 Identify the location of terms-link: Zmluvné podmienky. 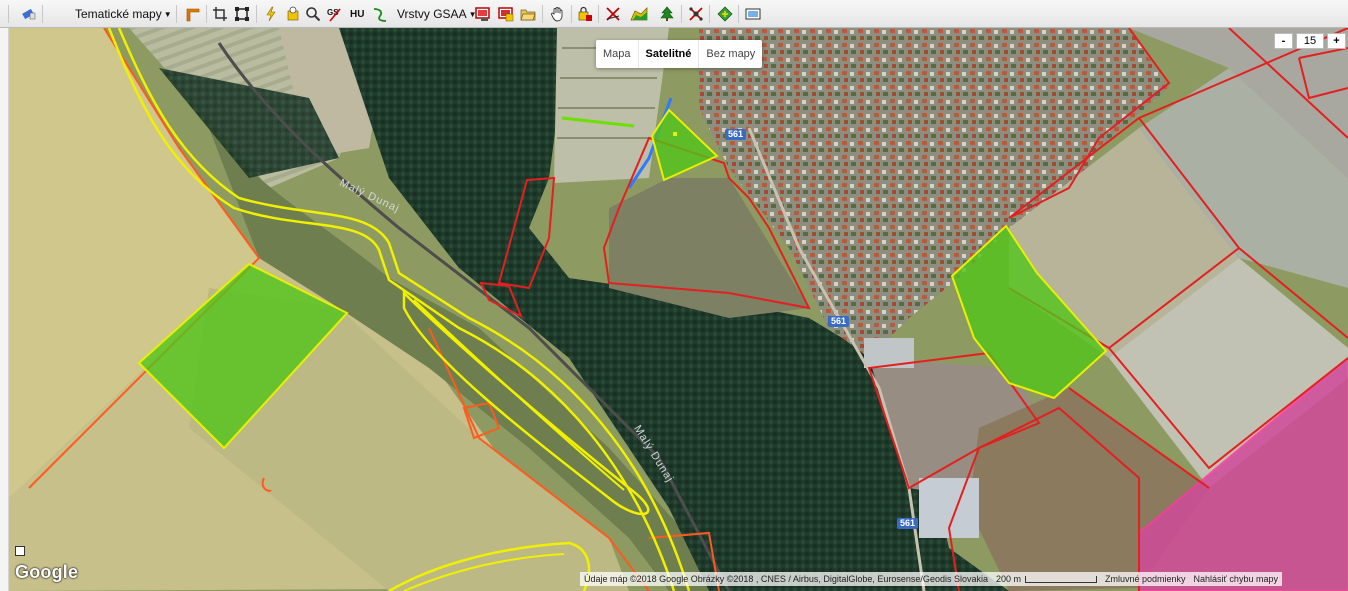
(1145, 579).